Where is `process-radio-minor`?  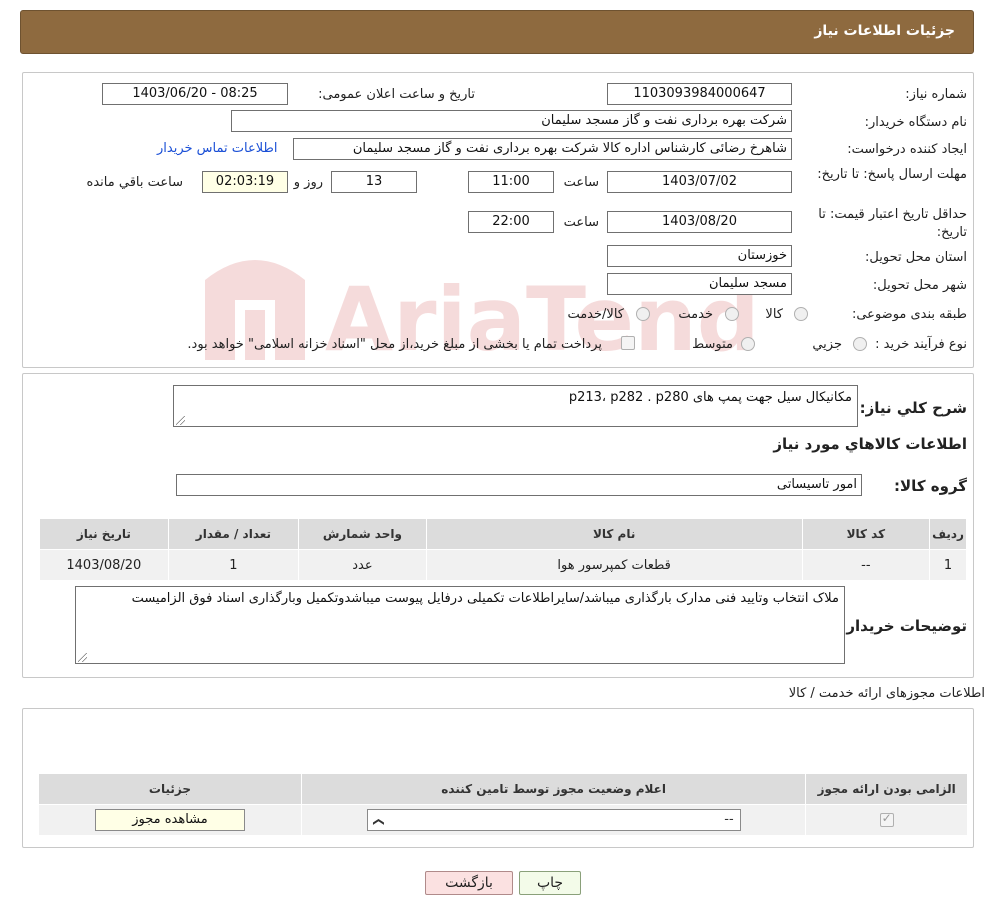 process-radio-minor is located at coordinates (860, 344).